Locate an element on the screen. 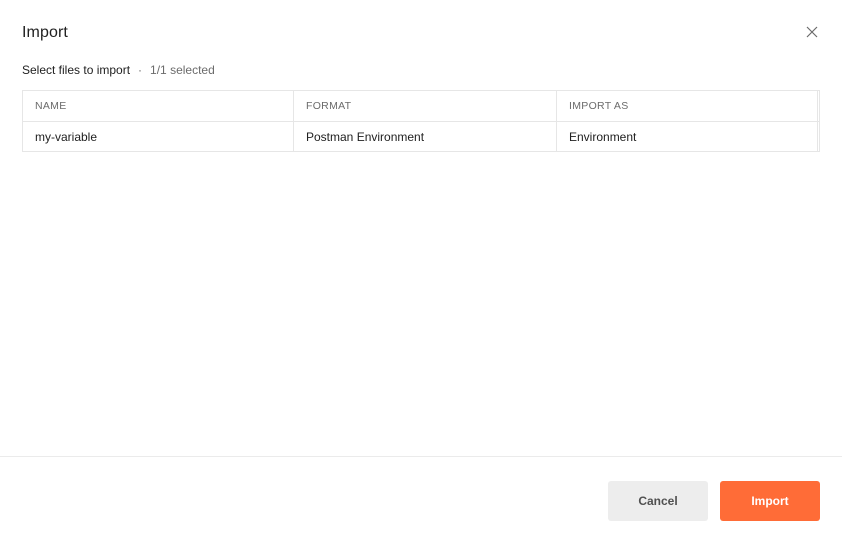 The width and height of the screenshot is (842, 543). footer-divider is located at coordinates (421, 456).